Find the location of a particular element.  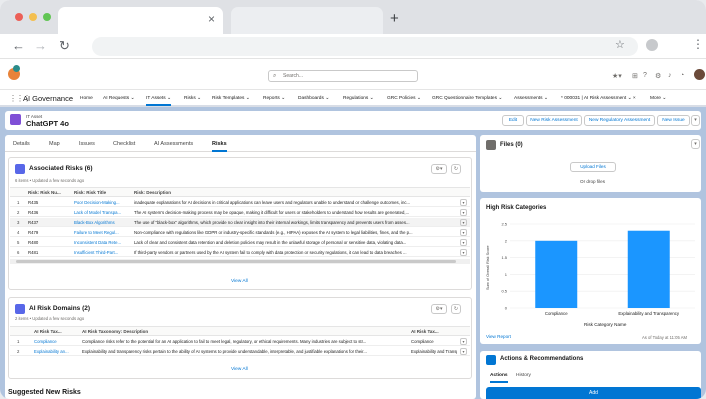

files-menu-icon: ▾ is located at coordinates (695, 144).